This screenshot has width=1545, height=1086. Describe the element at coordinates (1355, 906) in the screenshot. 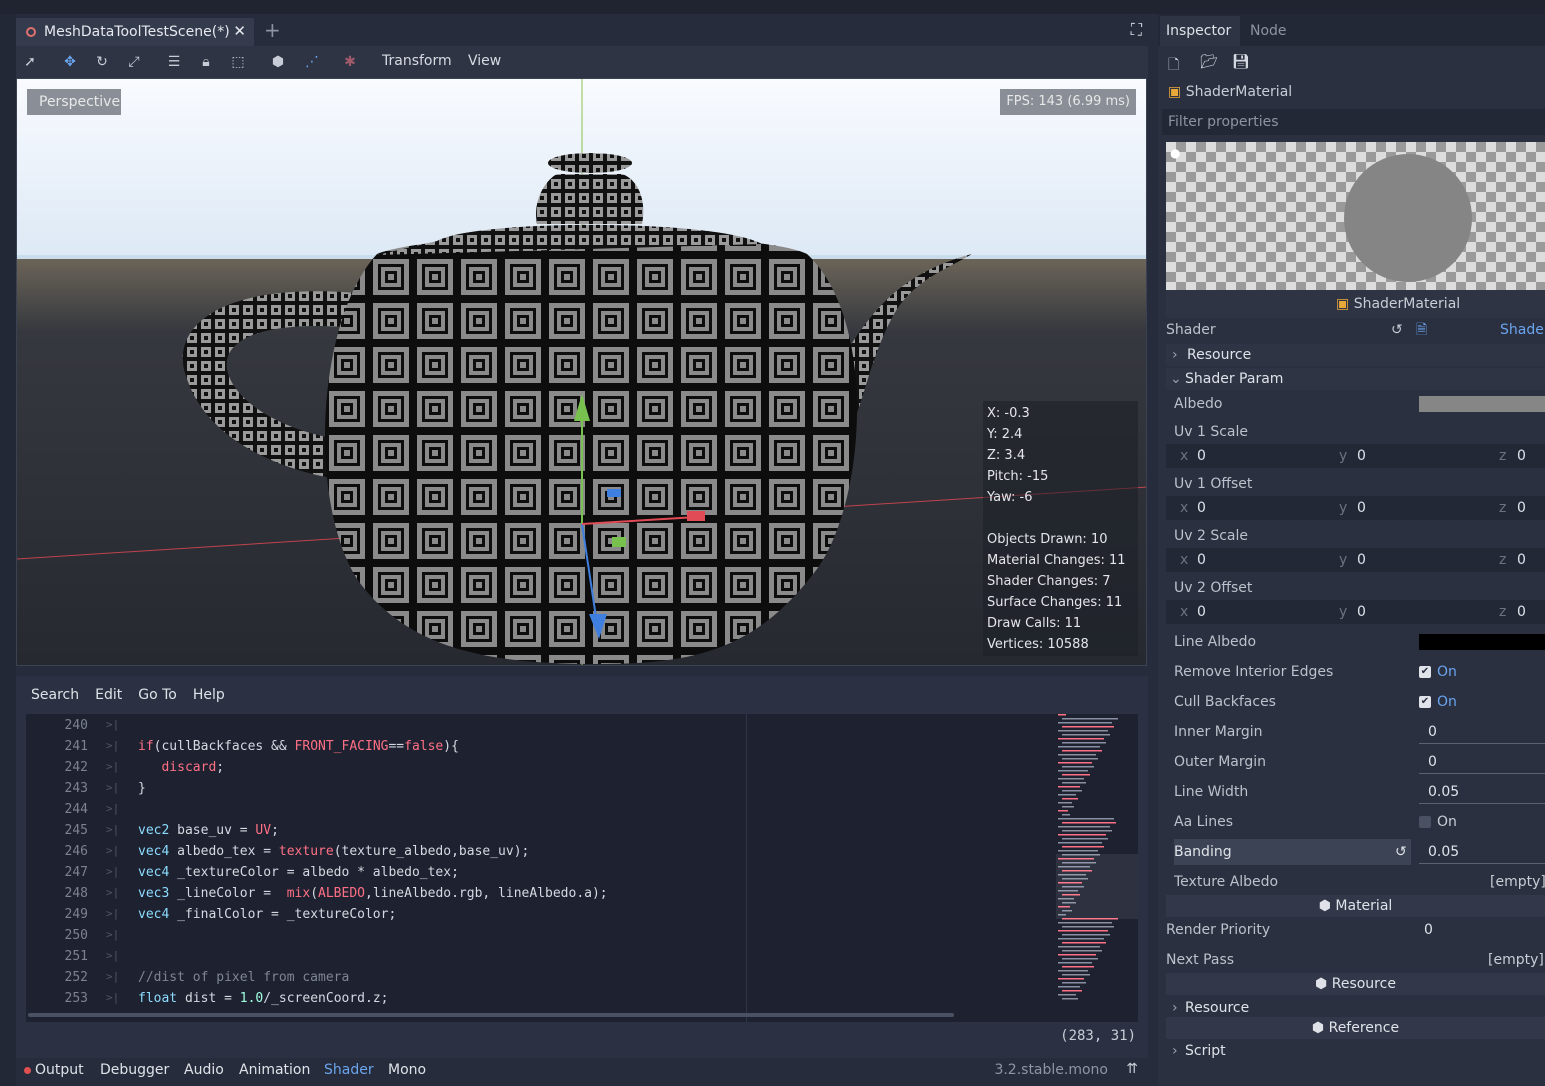

I see `material-section: ⬢ Material` at that location.